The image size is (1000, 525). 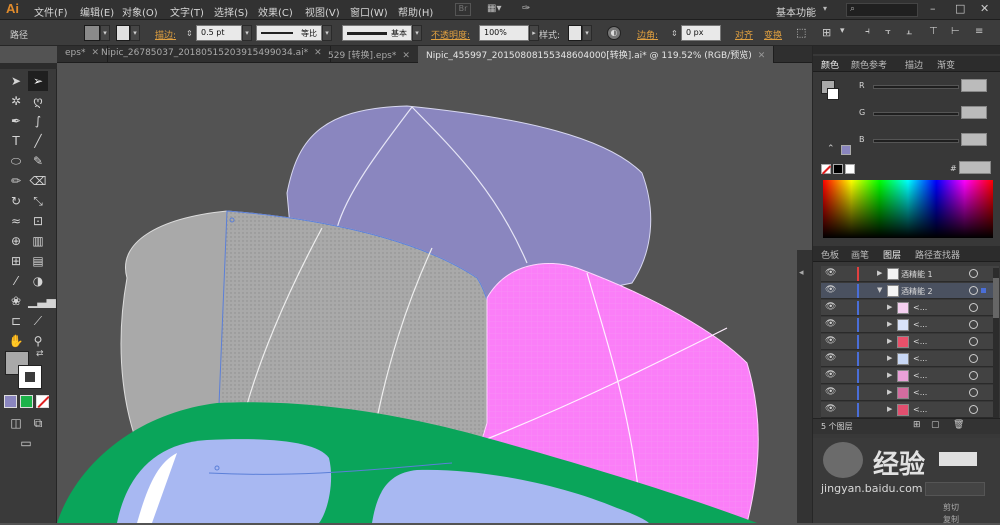 What do you see at coordinates (888, 31) in the screenshot?
I see `align-center-icon: ⫟` at bounding box center [888, 31].